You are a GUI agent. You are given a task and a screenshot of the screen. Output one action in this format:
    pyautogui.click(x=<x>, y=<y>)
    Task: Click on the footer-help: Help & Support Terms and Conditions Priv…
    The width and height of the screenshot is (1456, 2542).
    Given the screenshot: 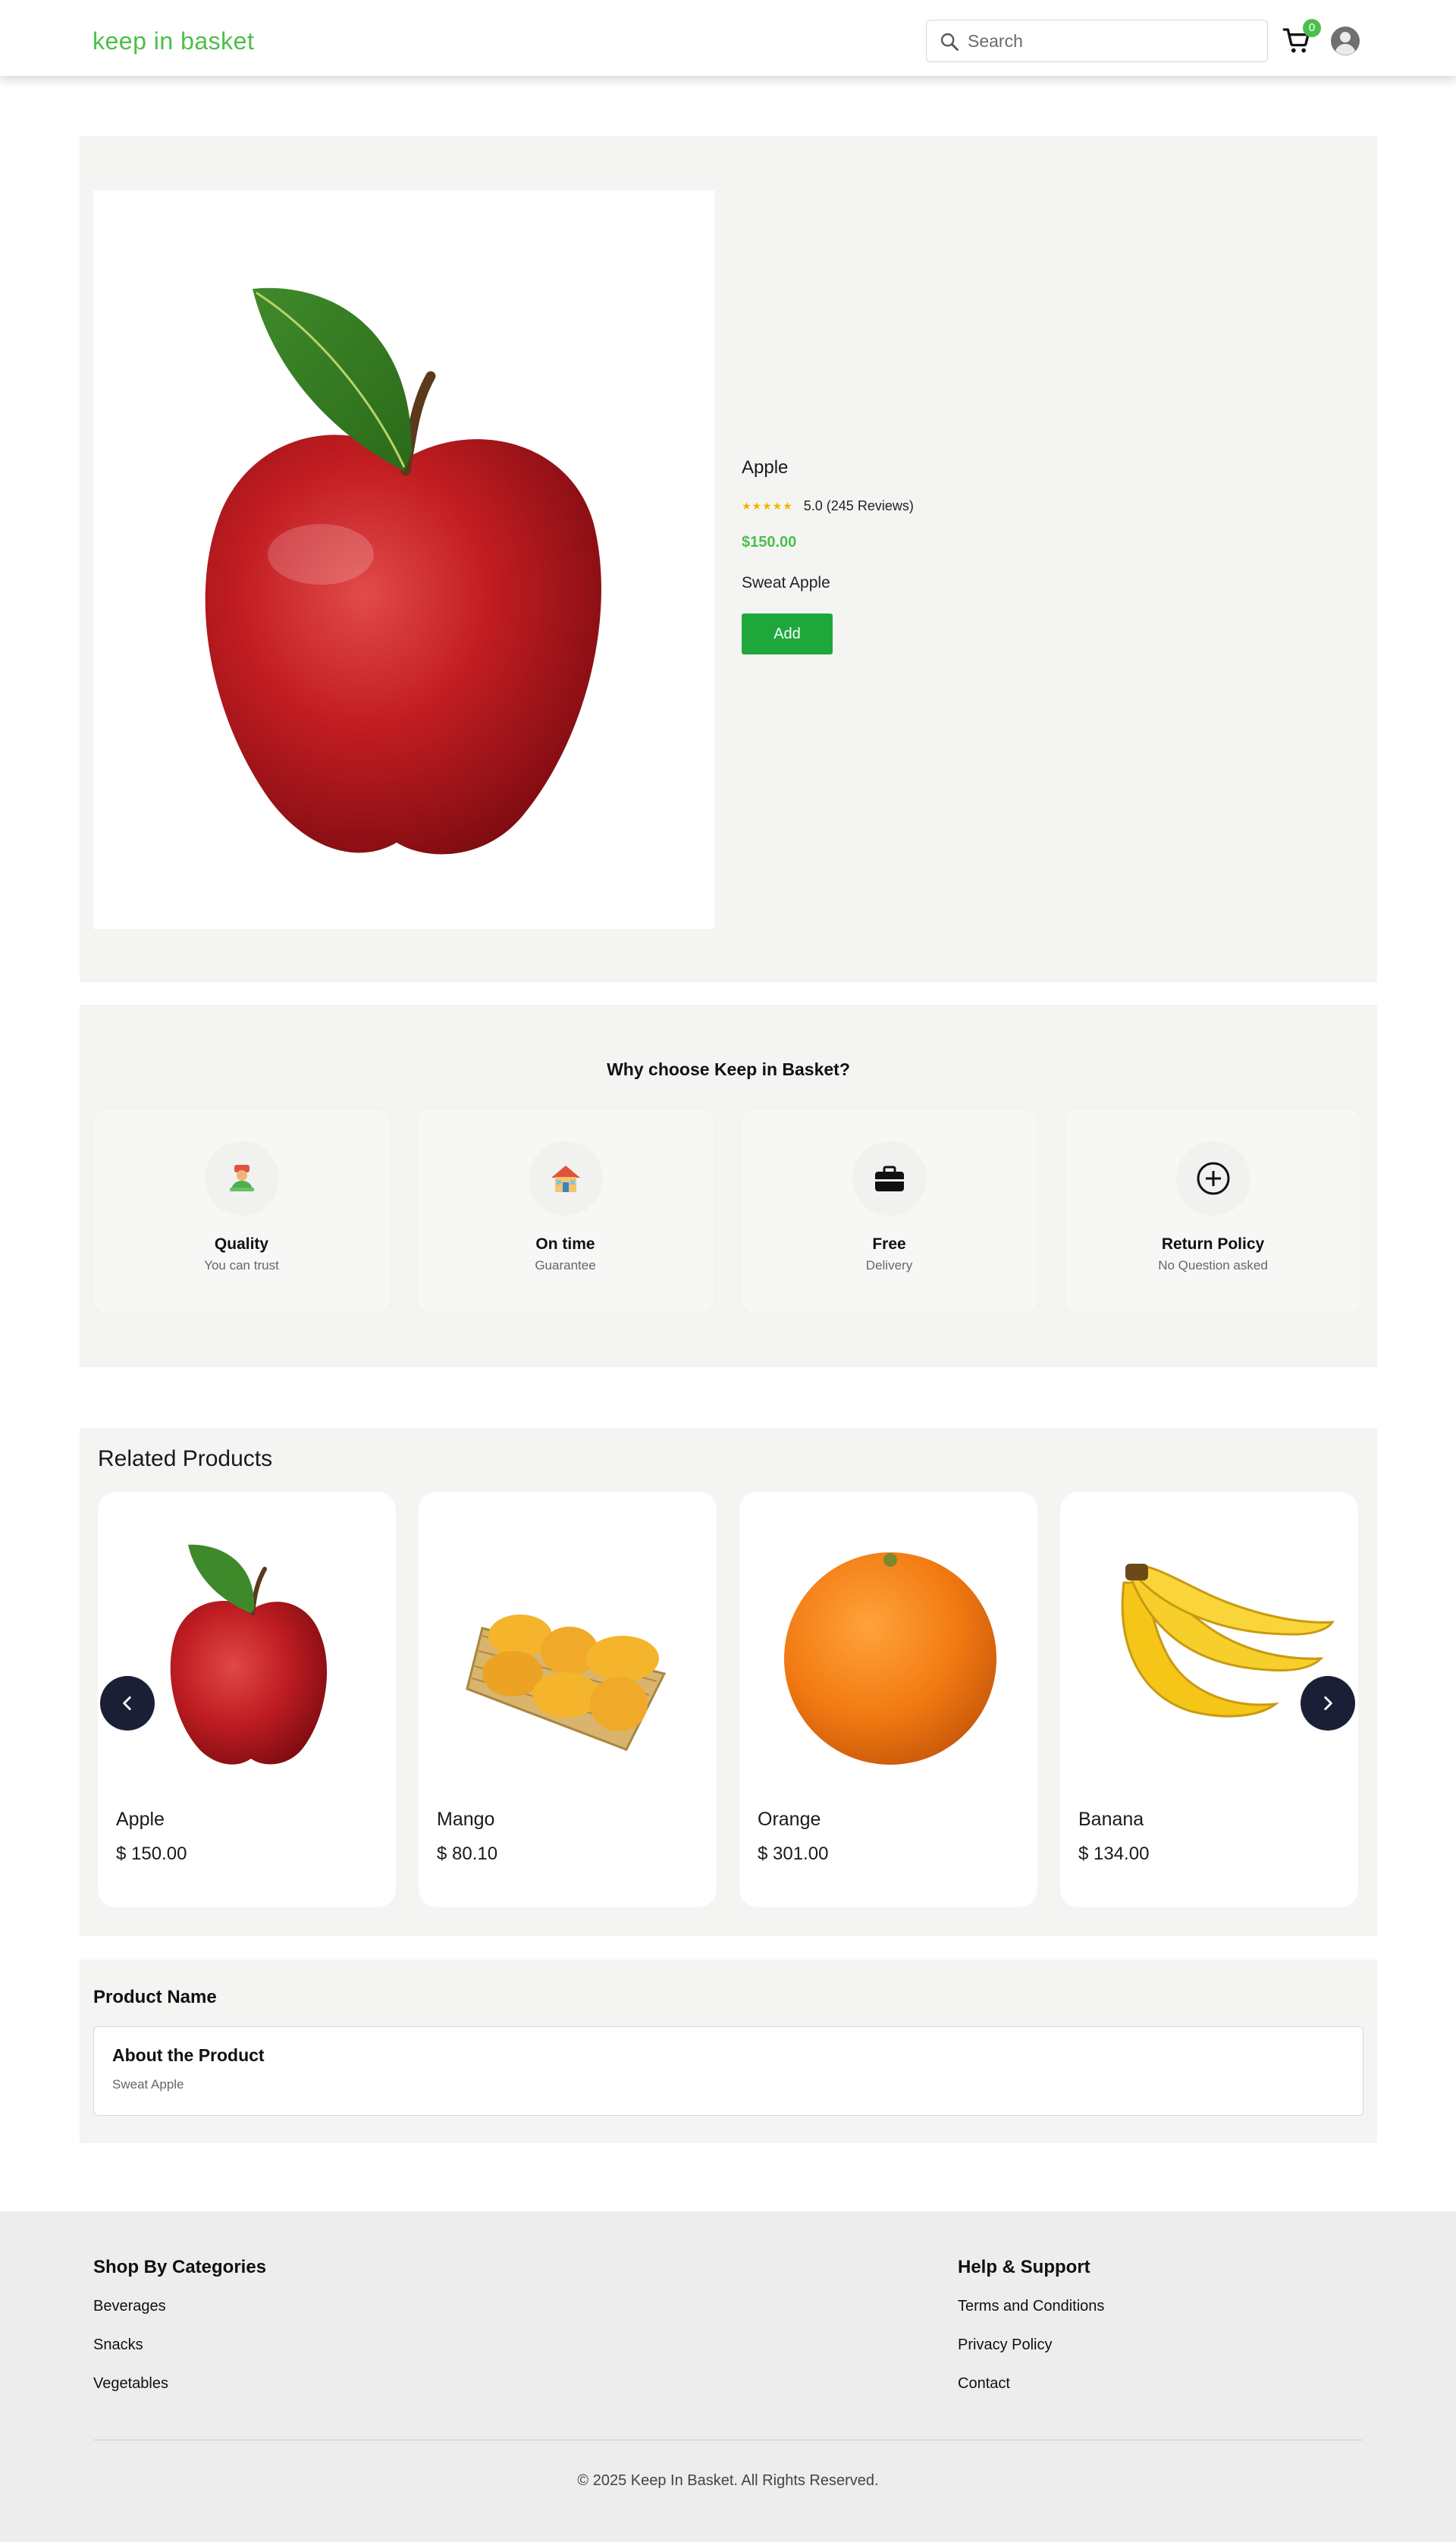 What is the action you would take?
    pyautogui.click(x=1031, y=2335)
    